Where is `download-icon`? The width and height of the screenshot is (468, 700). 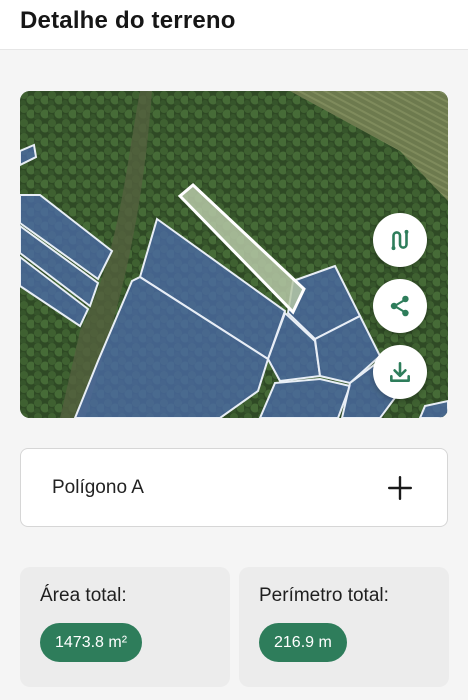 download-icon is located at coordinates (400, 372).